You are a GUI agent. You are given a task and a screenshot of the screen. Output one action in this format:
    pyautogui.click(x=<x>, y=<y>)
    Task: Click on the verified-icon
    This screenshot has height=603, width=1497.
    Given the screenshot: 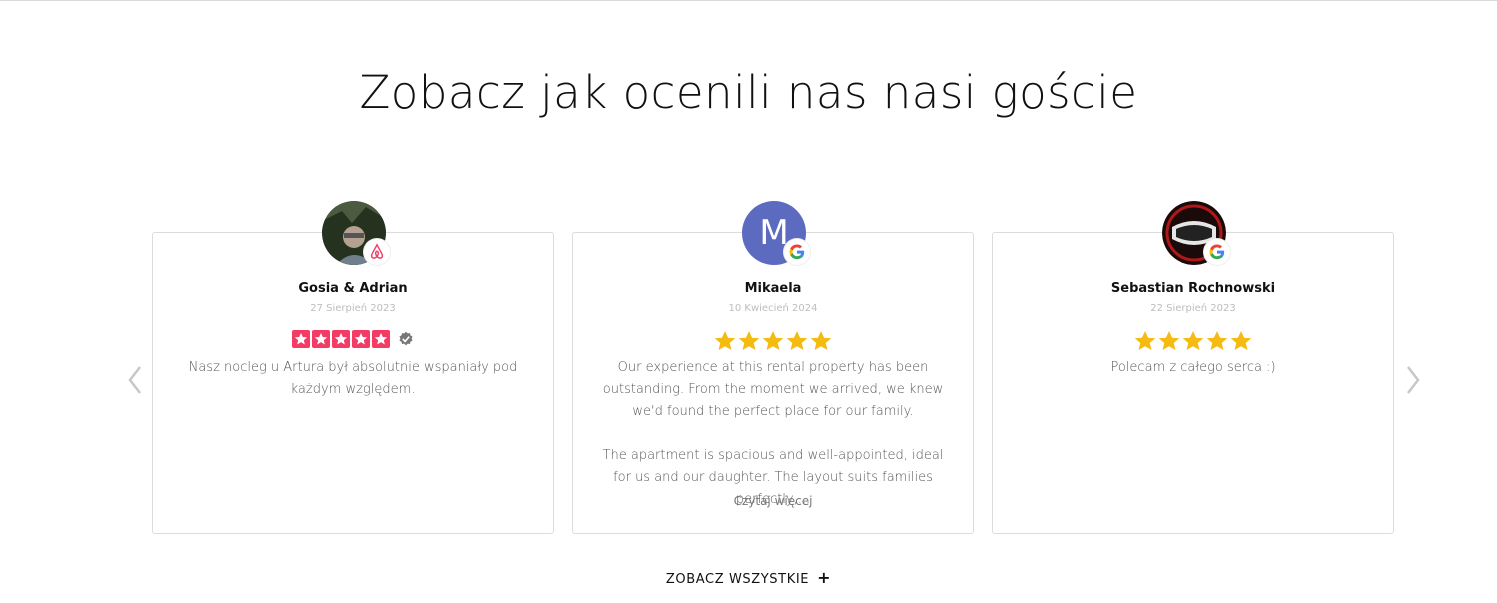 What is the action you would take?
    pyautogui.click(x=406, y=338)
    